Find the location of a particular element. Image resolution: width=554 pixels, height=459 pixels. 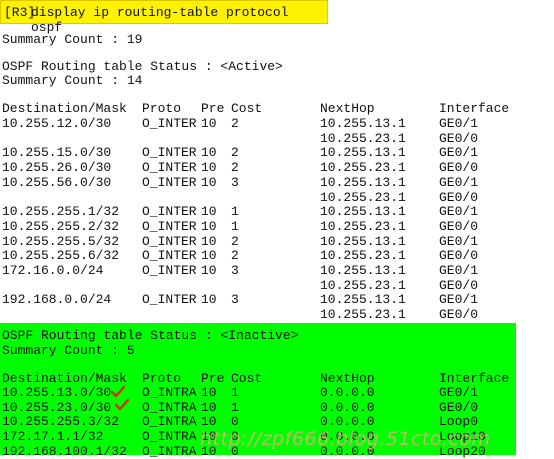

cell-dest: 10.255.26.0/30 is located at coordinates (57, 167).